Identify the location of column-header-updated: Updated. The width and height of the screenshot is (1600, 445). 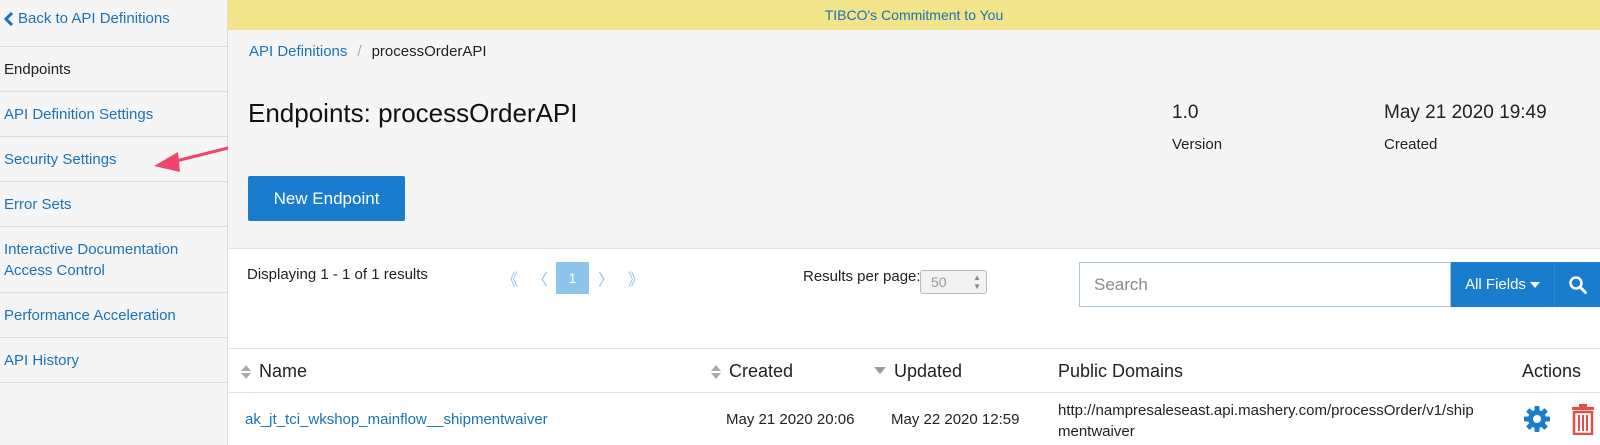
(918, 371).